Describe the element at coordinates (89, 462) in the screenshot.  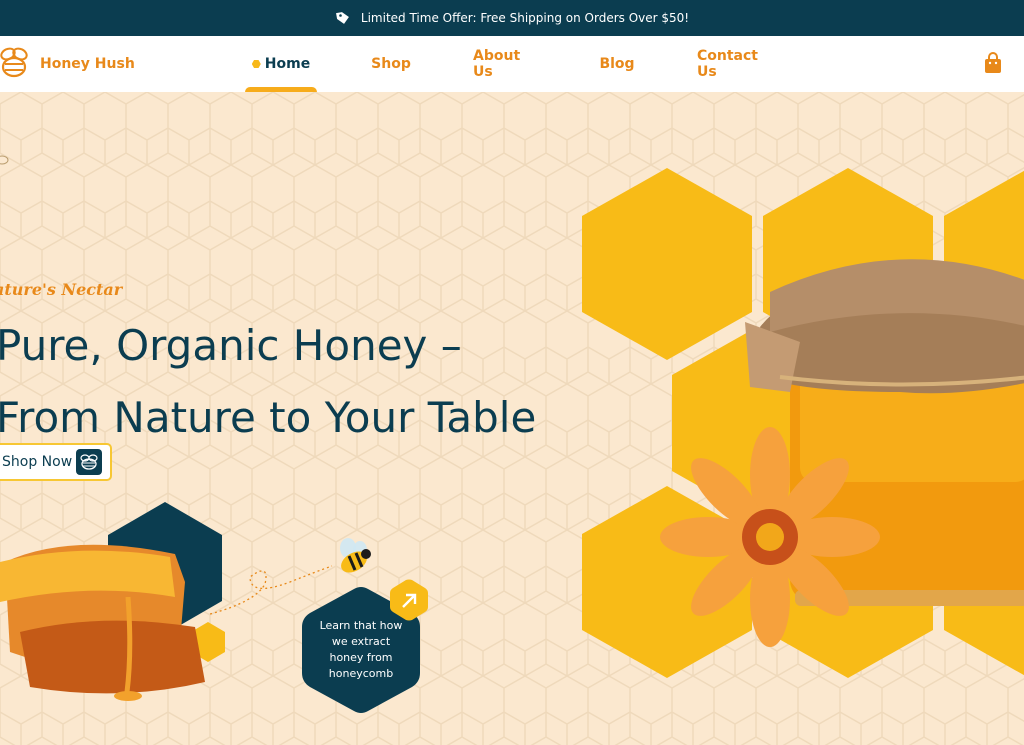
I see `bee-icon` at that location.